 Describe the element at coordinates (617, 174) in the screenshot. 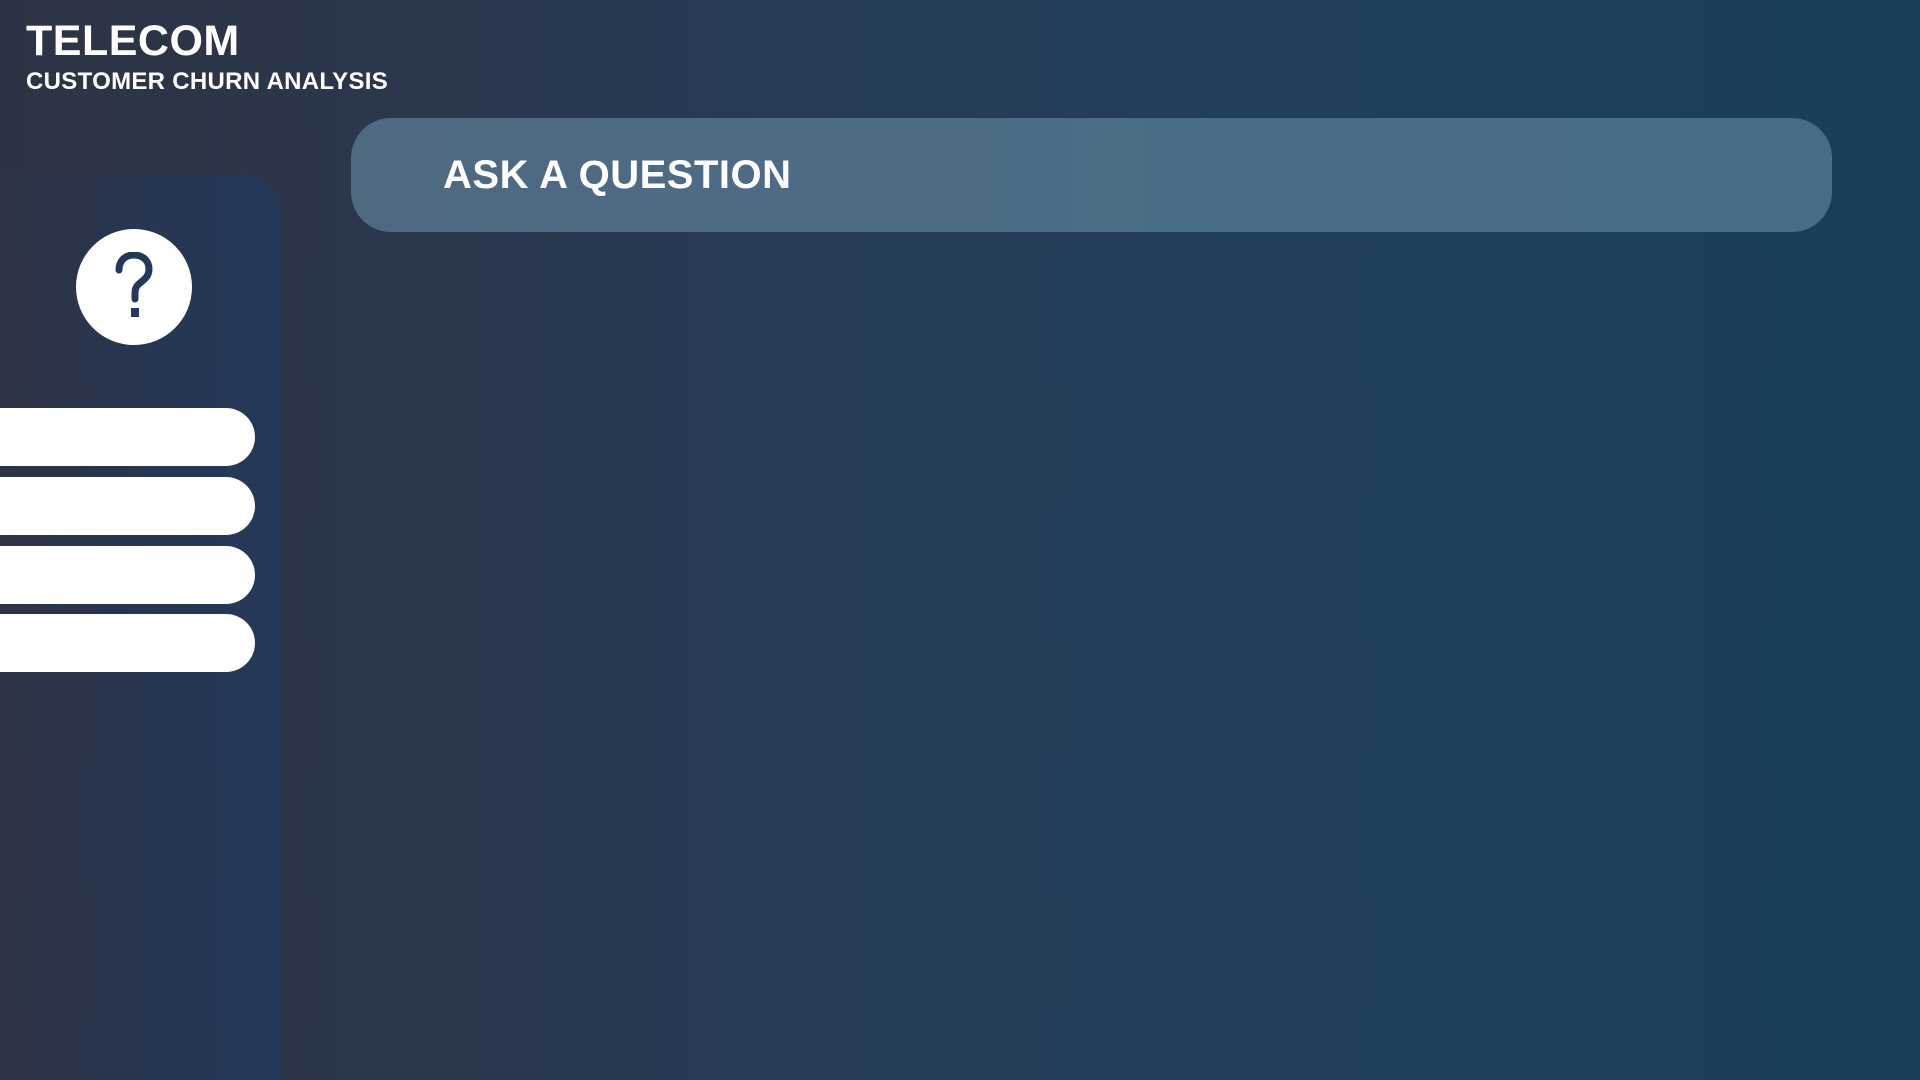

I see `ask-question-placeholder: ASK A QUESTION` at that location.